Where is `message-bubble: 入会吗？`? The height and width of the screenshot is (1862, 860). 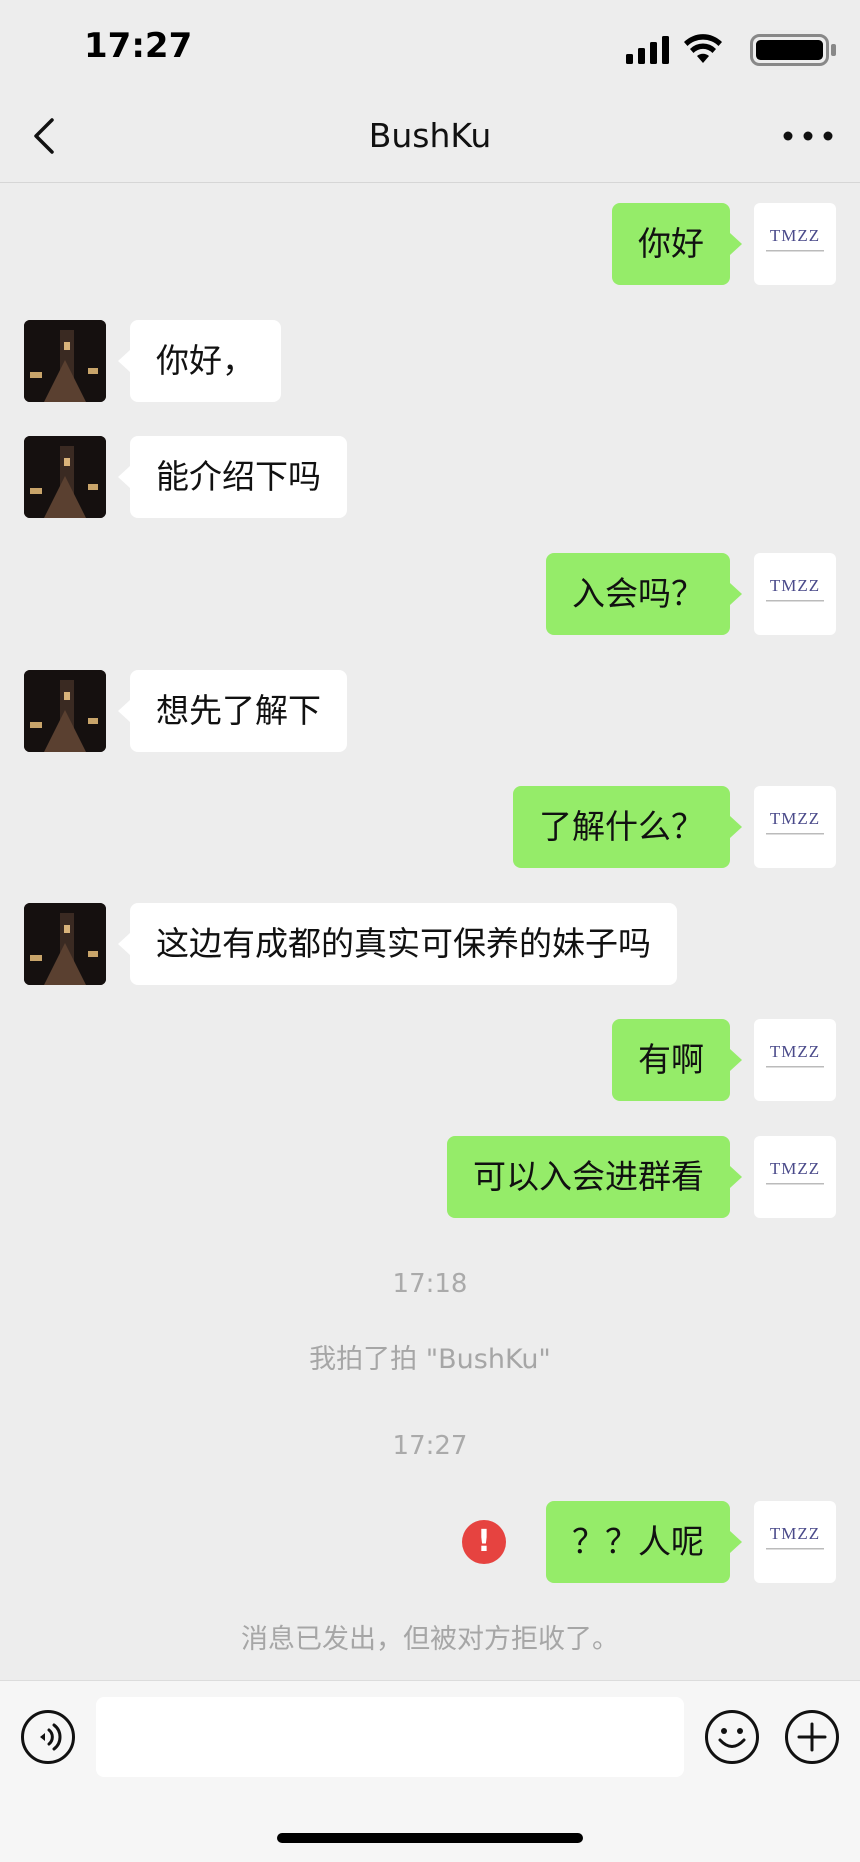 message-bubble: 入会吗？ is located at coordinates (644, 594).